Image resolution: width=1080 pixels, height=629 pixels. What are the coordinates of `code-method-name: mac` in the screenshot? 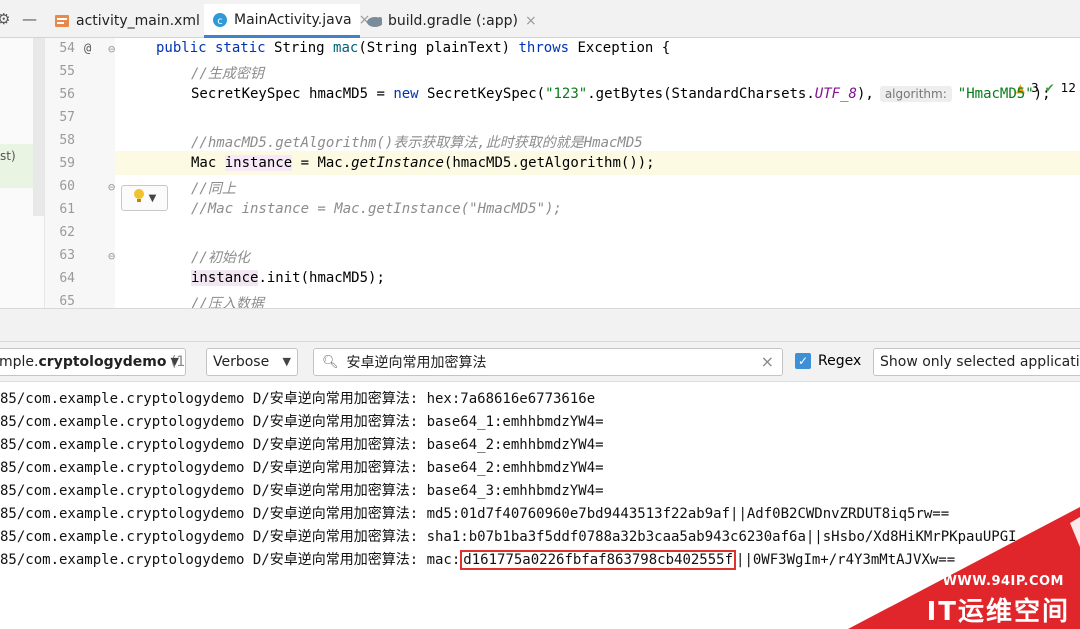 It's located at (346, 48).